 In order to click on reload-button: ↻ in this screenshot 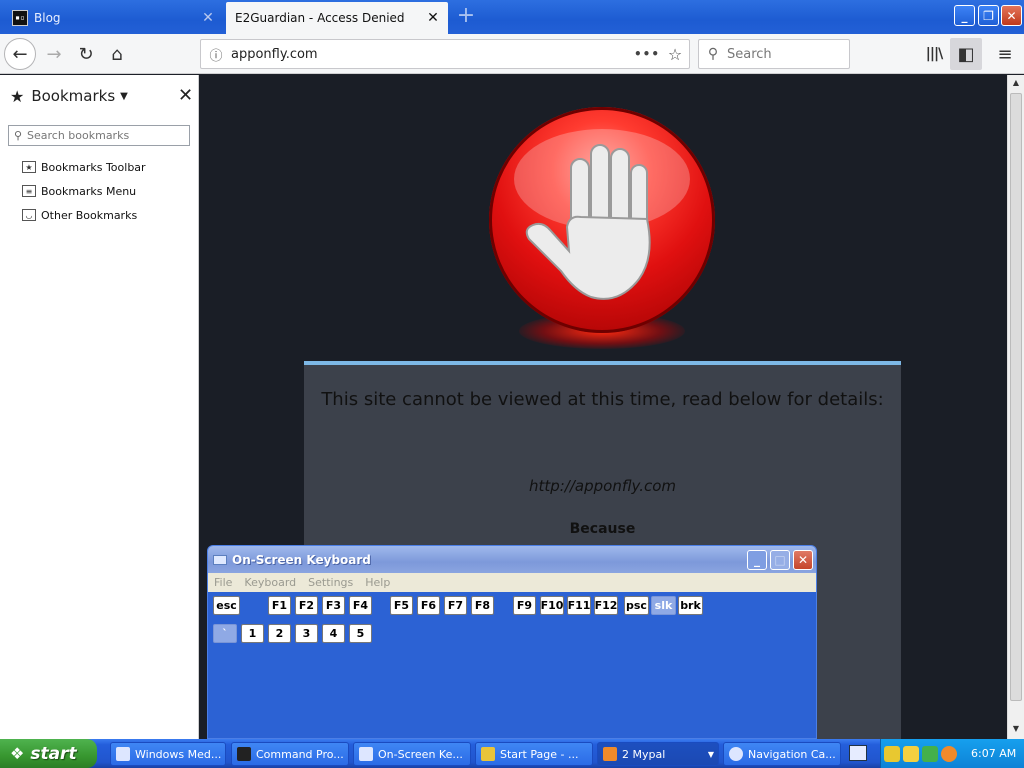, I will do `click(86, 54)`.